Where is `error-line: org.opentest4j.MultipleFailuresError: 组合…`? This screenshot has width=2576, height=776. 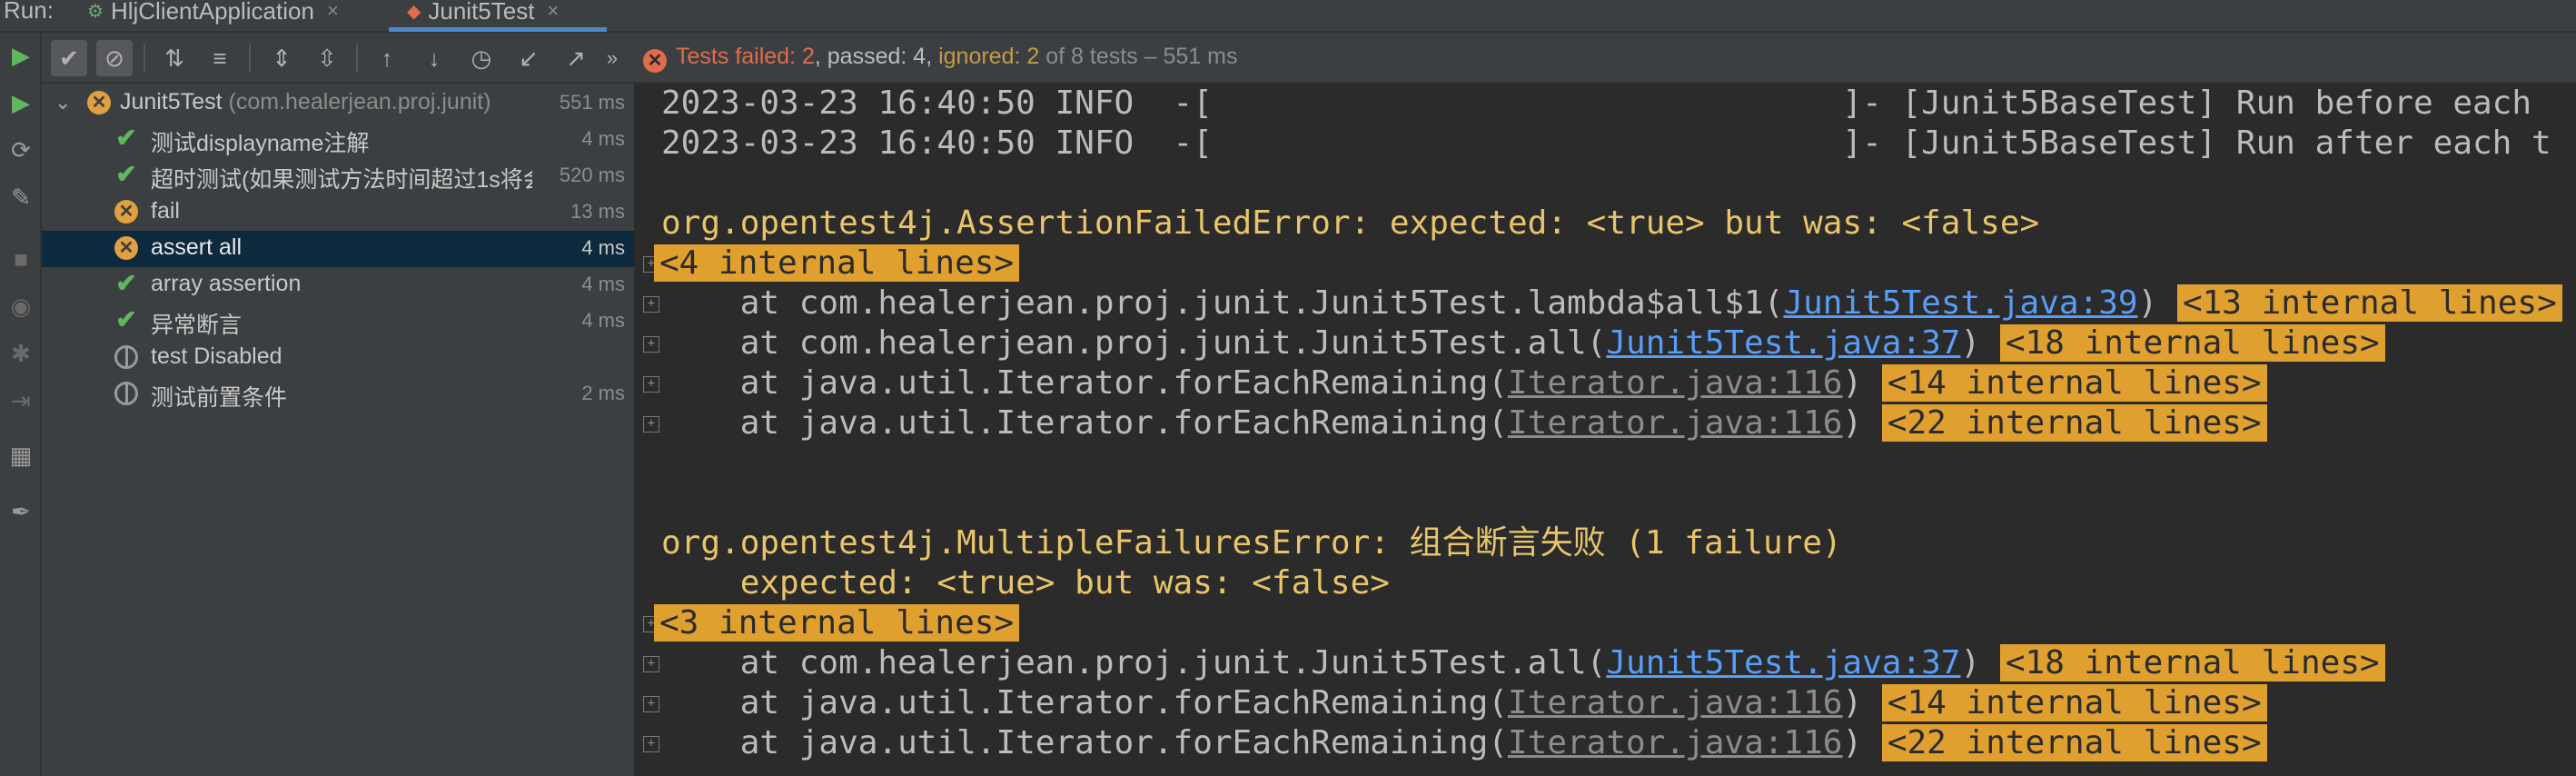 error-line: org.opentest4j.MultipleFailuresError: 组合… is located at coordinates (1251, 543).